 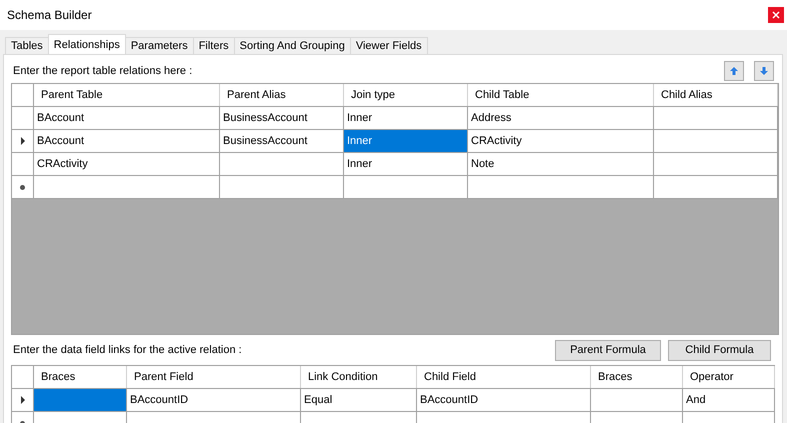 I want to click on links-label: Enter the data field links for the active relation :, so click(x=127, y=350).